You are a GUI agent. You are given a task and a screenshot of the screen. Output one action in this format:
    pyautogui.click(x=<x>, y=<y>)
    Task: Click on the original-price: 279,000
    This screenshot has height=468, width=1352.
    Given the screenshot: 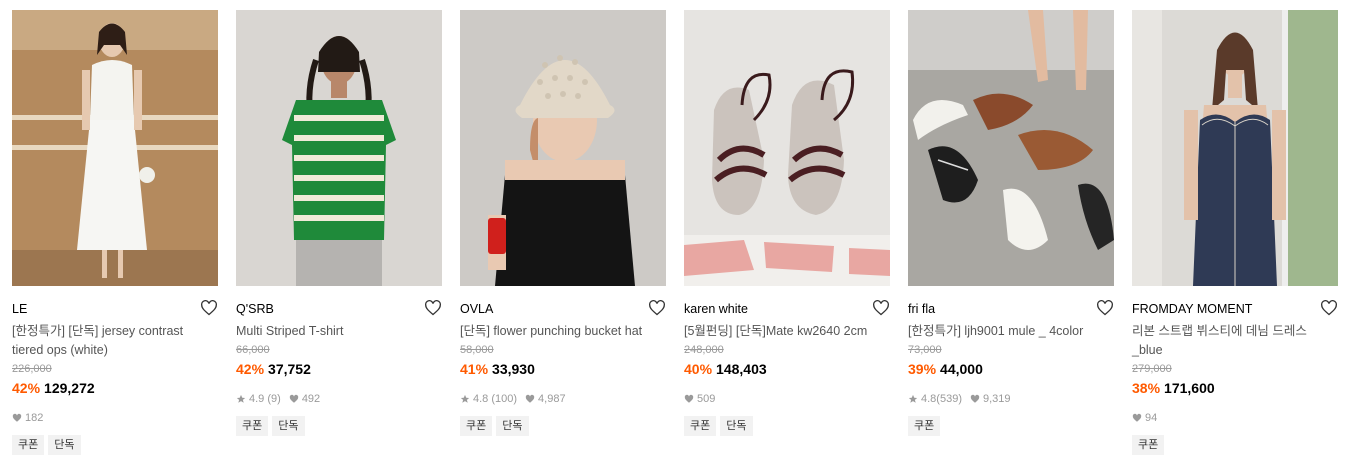 What is the action you would take?
    pyautogui.click(x=1152, y=369)
    